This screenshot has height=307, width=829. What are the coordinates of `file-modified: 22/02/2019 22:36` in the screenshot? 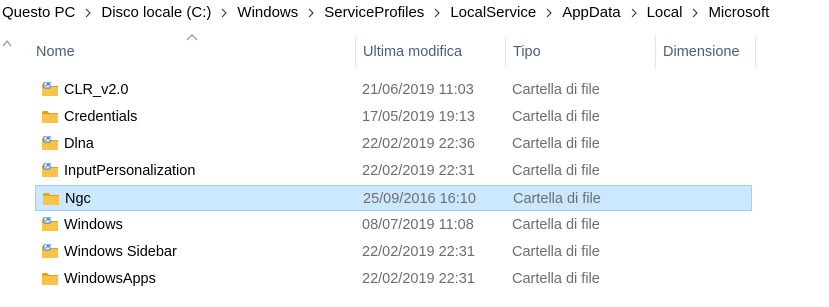 It's located at (418, 144).